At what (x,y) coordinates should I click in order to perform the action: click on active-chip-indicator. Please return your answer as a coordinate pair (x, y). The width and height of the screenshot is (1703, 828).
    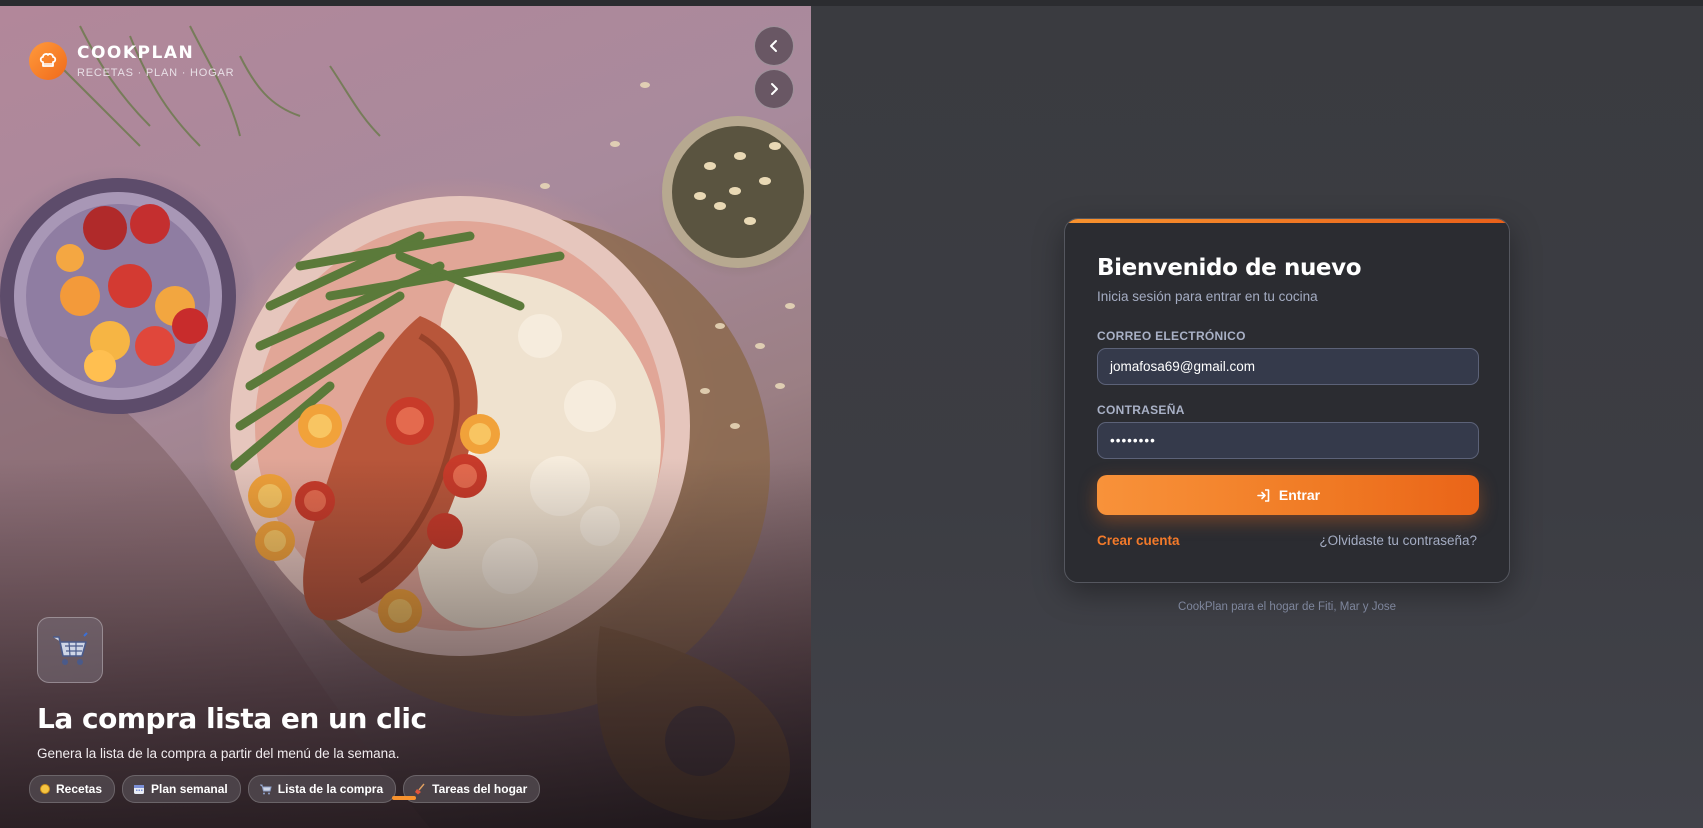
    Looking at the image, I should click on (404, 798).